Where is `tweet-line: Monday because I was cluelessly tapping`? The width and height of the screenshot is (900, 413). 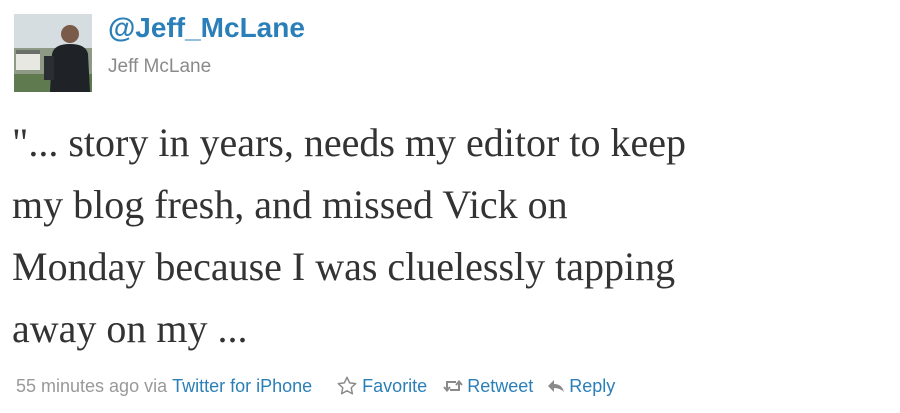 tweet-line: Monday because I was cluelessly tapping is located at coordinates (344, 266).